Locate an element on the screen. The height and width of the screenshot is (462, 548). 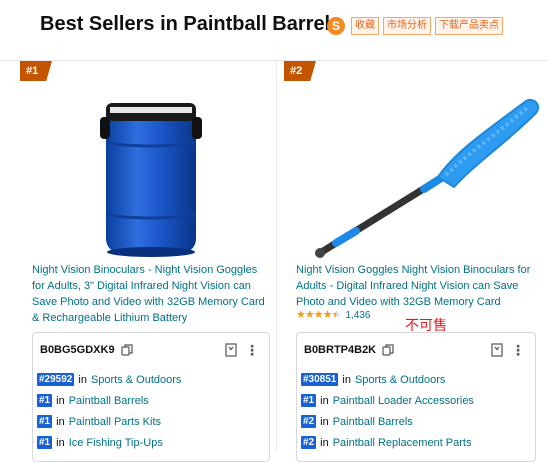
category-rank-row: #1 in Paintball Parts Kits is located at coordinates (109, 421).